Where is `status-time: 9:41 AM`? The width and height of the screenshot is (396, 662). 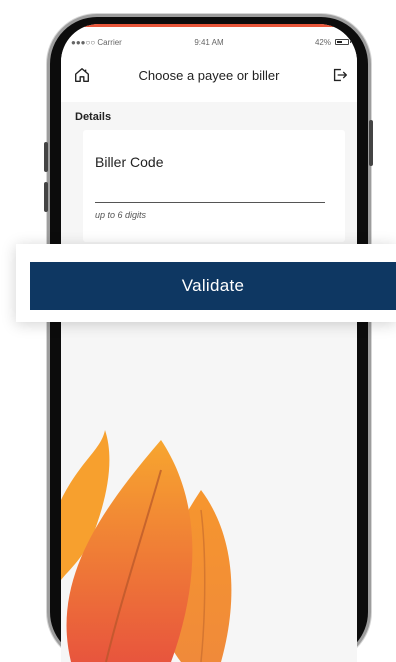
status-time: 9:41 AM is located at coordinates (209, 42).